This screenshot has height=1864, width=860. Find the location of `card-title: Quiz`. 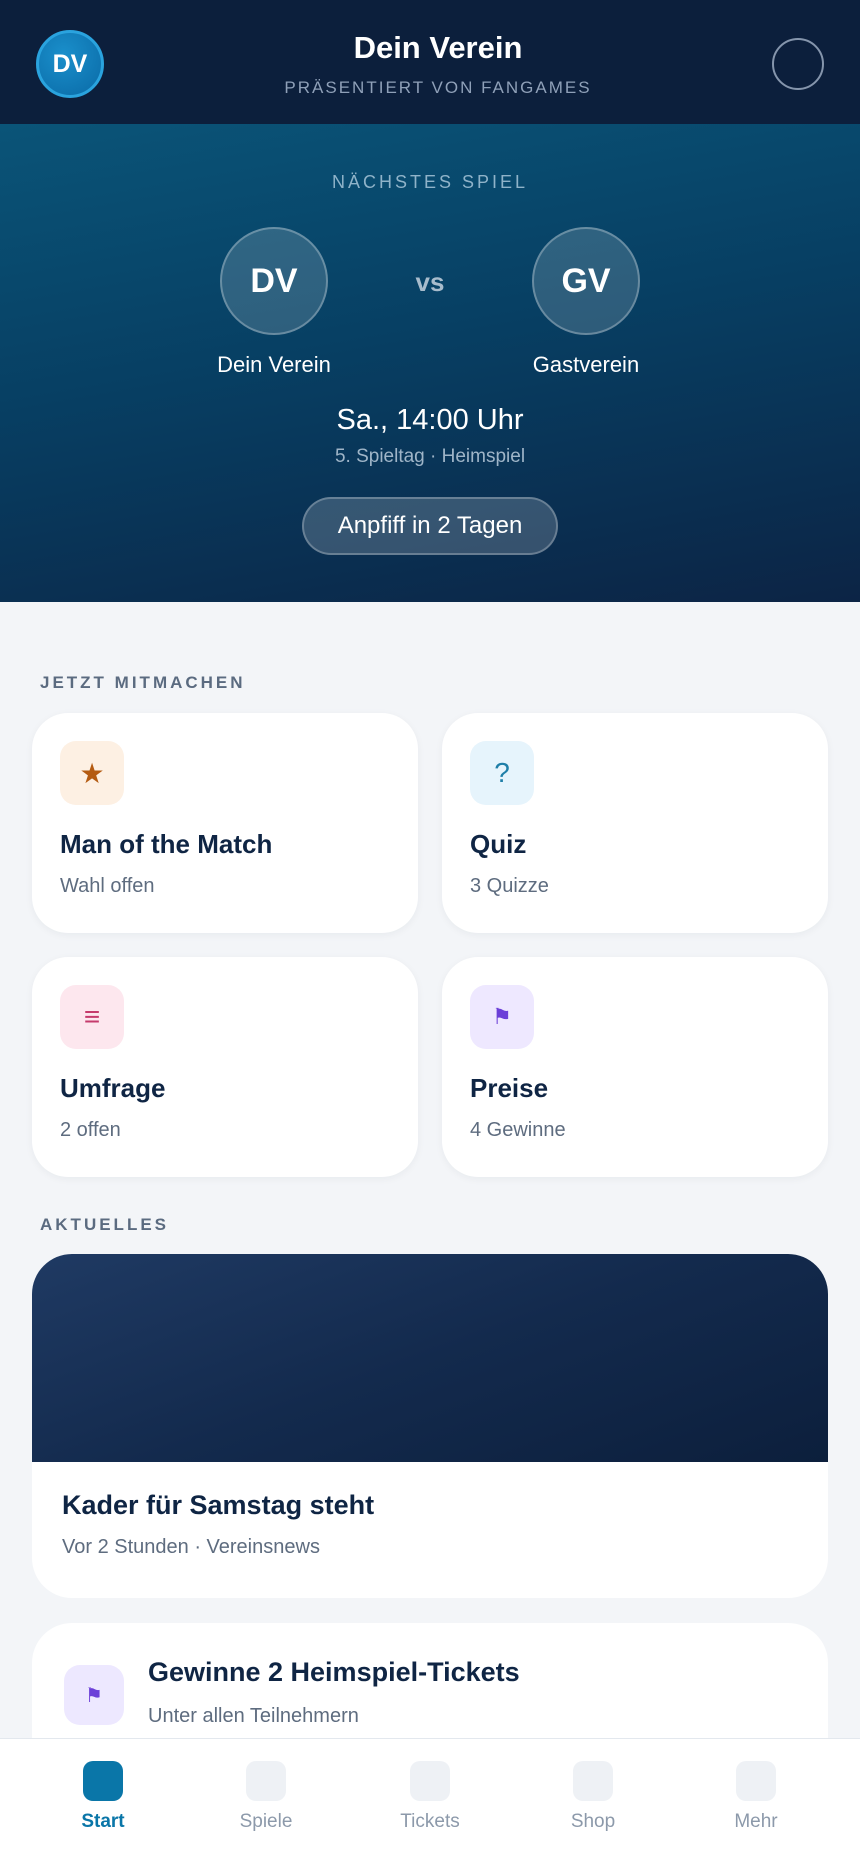

card-title: Quiz is located at coordinates (498, 844).